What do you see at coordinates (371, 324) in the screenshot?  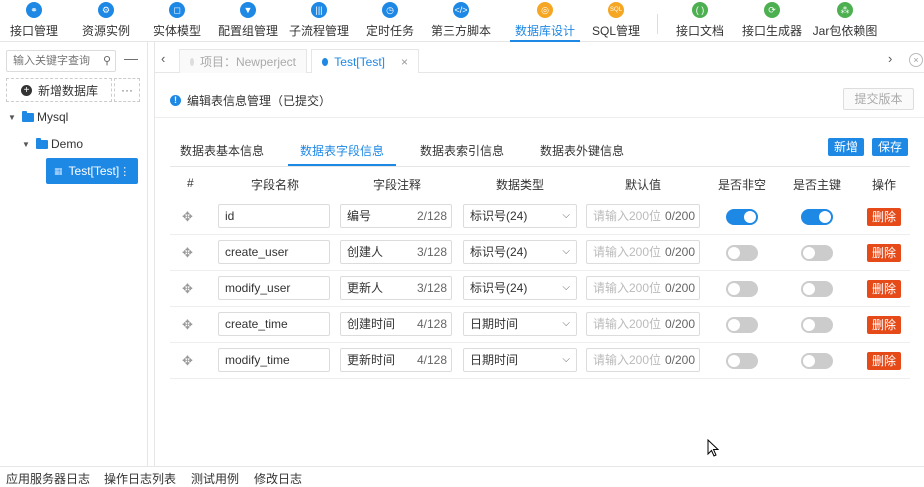 I see `field-comment-value: 创建时间` at bounding box center [371, 324].